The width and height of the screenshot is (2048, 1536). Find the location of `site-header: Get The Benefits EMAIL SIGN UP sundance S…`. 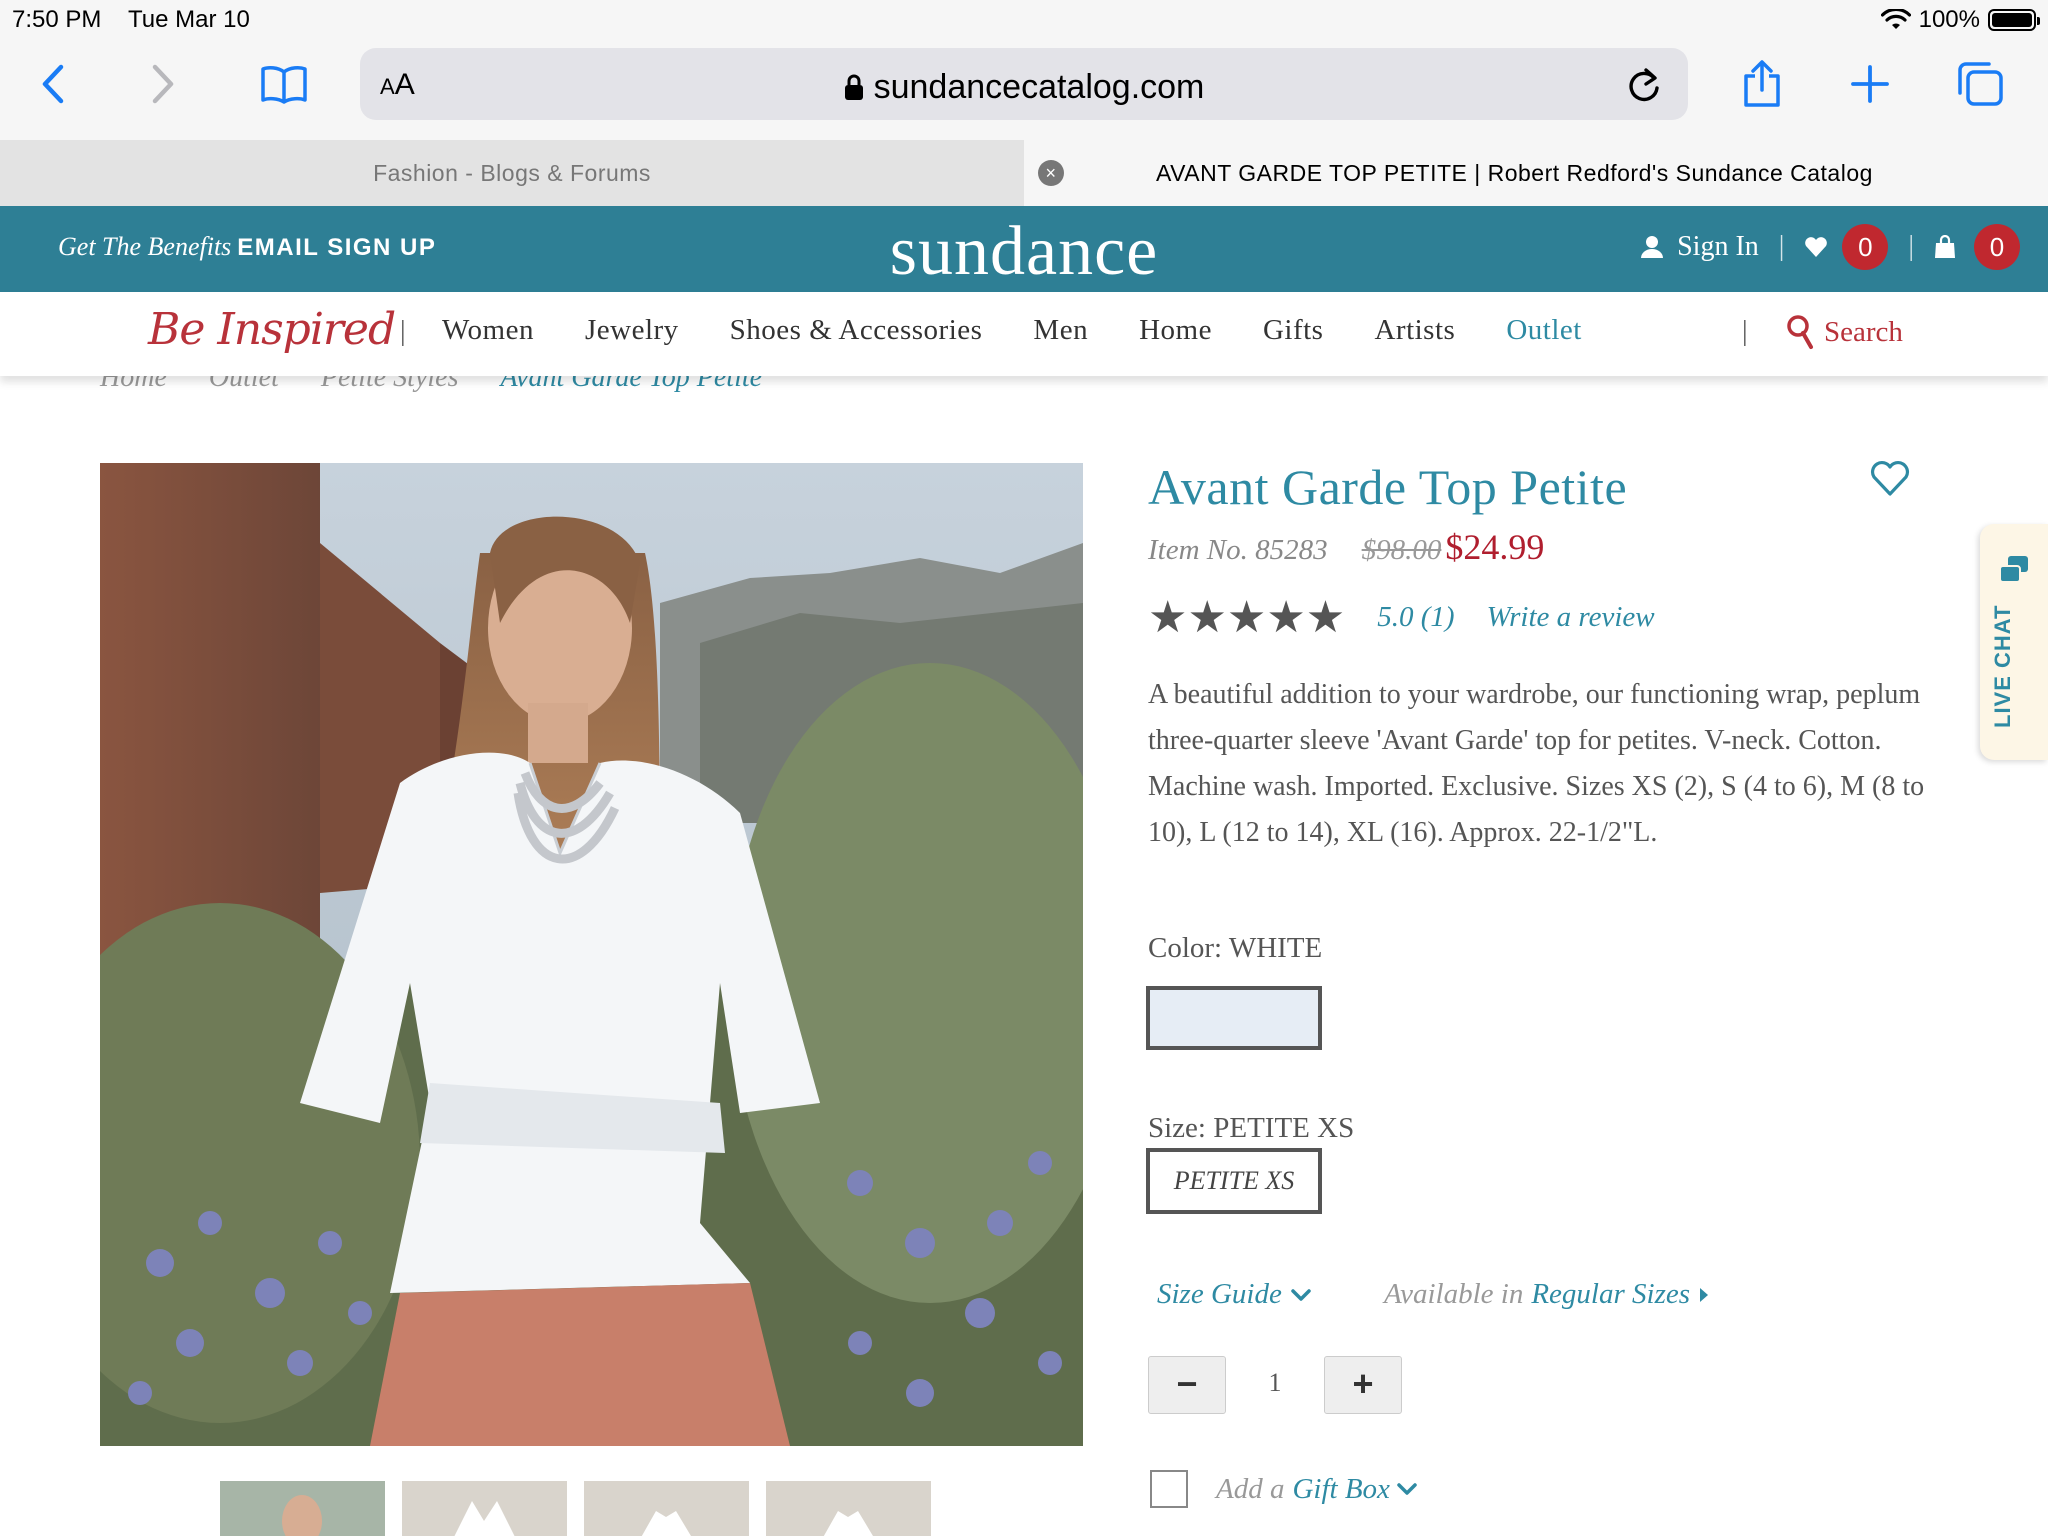

site-header: Get The Benefits EMAIL SIGN UP sundance S… is located at coordinates (1024, 249).